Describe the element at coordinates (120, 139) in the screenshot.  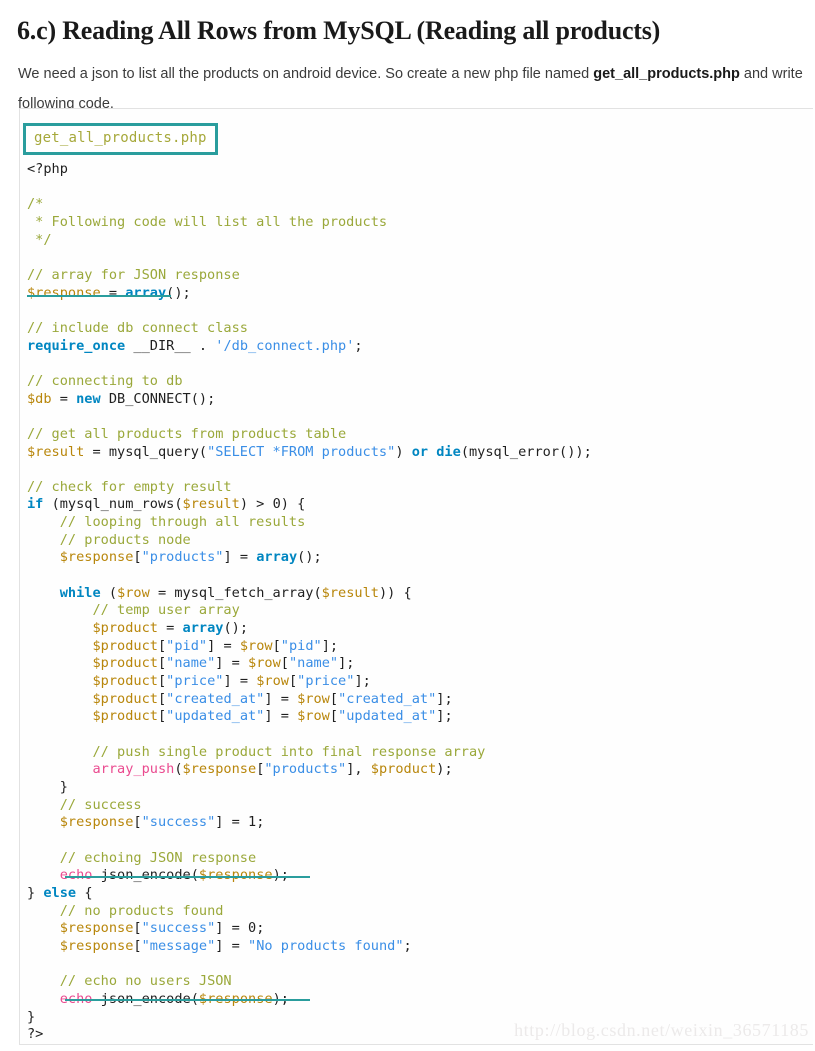
I see `code-filename-chip: get_all_products.php` at that location.